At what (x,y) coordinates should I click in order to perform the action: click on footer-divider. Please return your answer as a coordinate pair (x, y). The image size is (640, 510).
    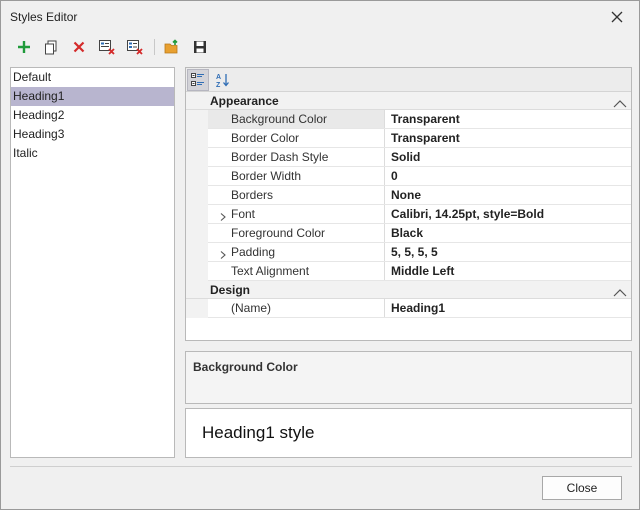
    Looking at the image, I should click on (321, 466).